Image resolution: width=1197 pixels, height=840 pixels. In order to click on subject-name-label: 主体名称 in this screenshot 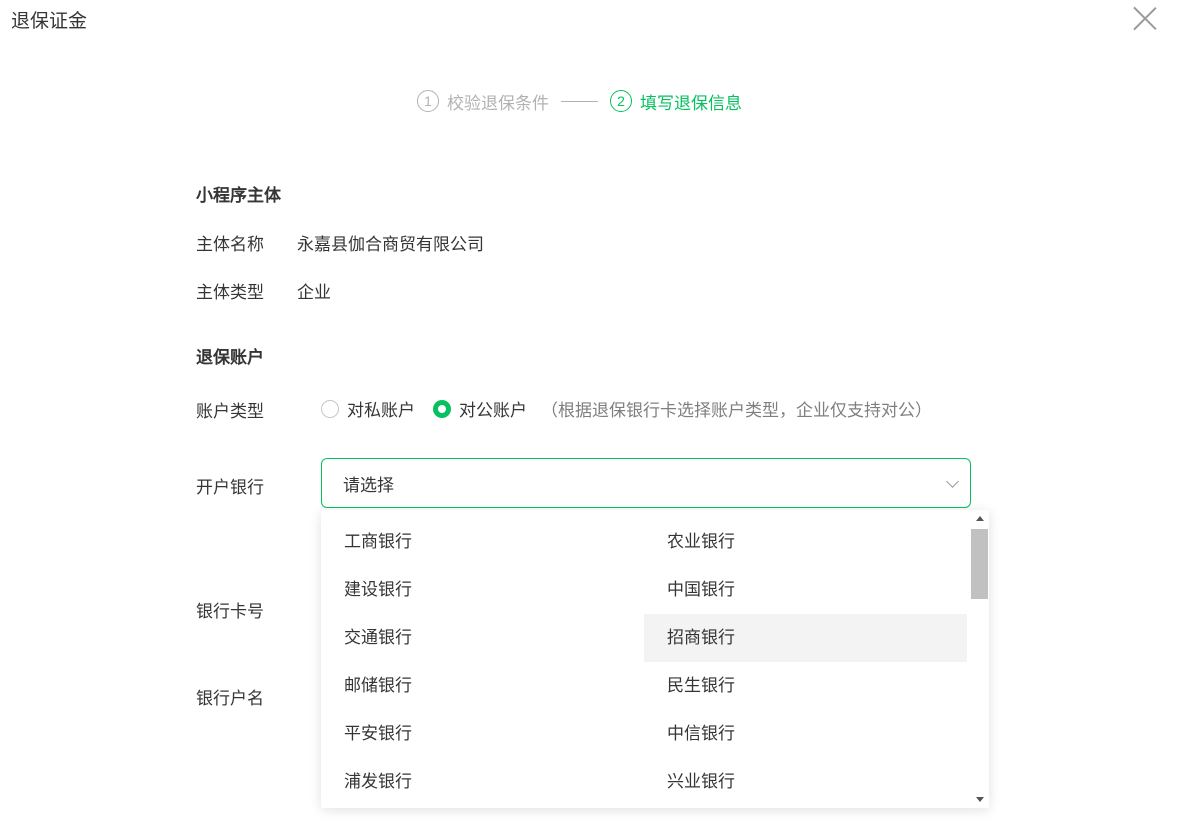, I will do `click(230, 244)`.